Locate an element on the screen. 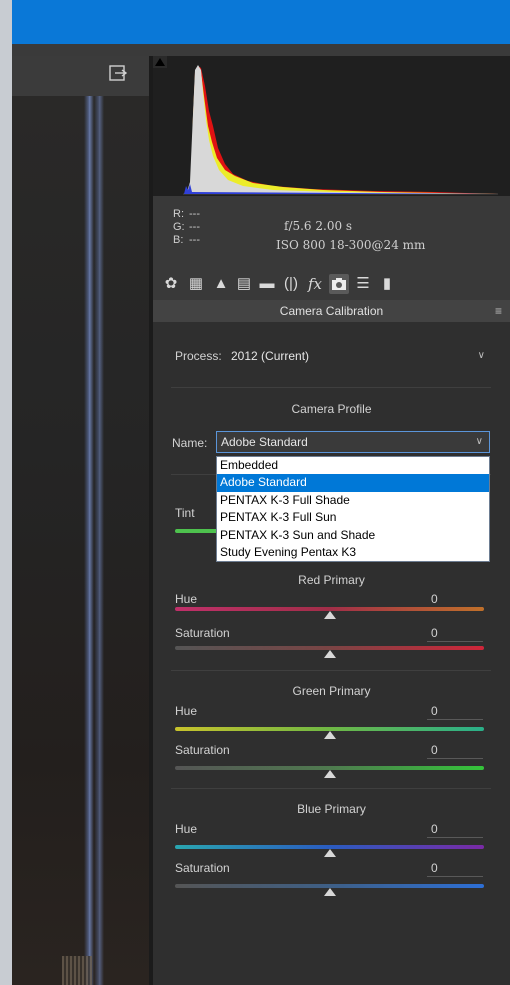 The height and width of the screenshot is (985, 510). top-strip is located at coordinates (261, 50).